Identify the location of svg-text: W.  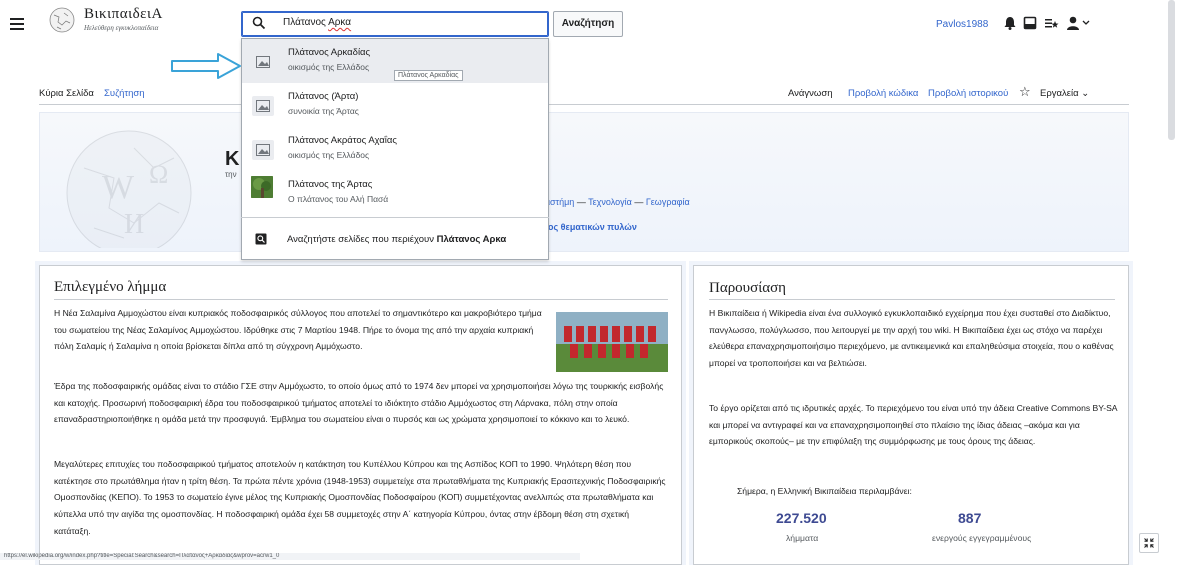
(118, 187).